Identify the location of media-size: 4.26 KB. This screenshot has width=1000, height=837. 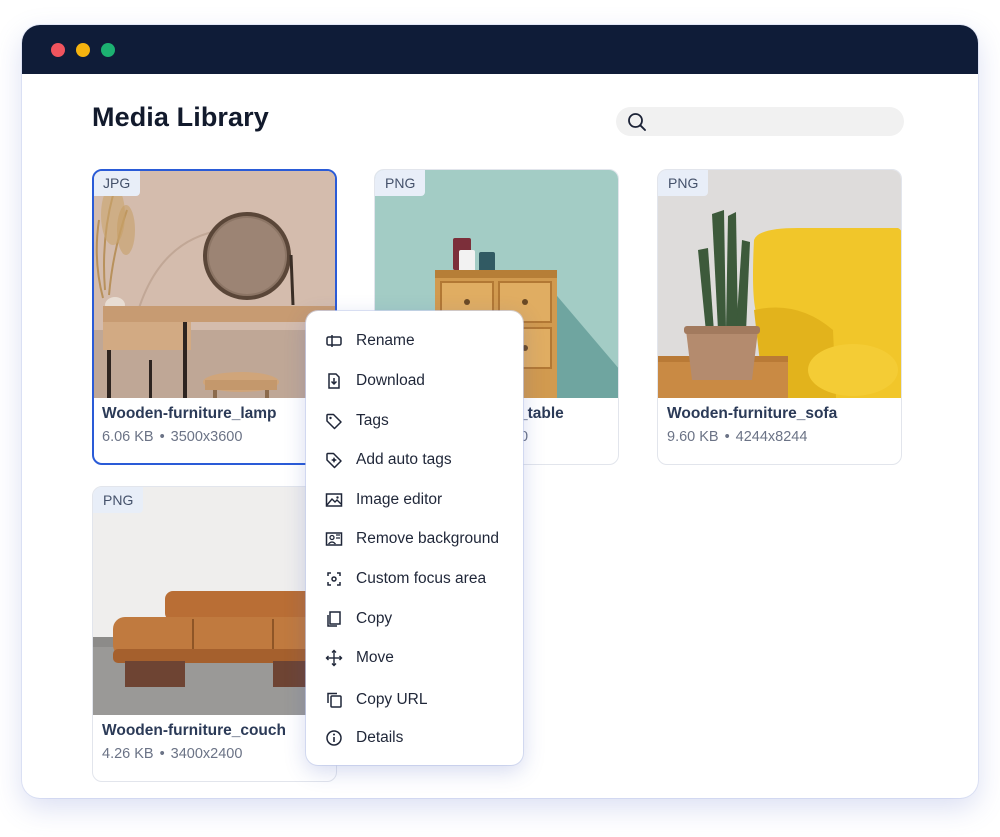
(128, 754).